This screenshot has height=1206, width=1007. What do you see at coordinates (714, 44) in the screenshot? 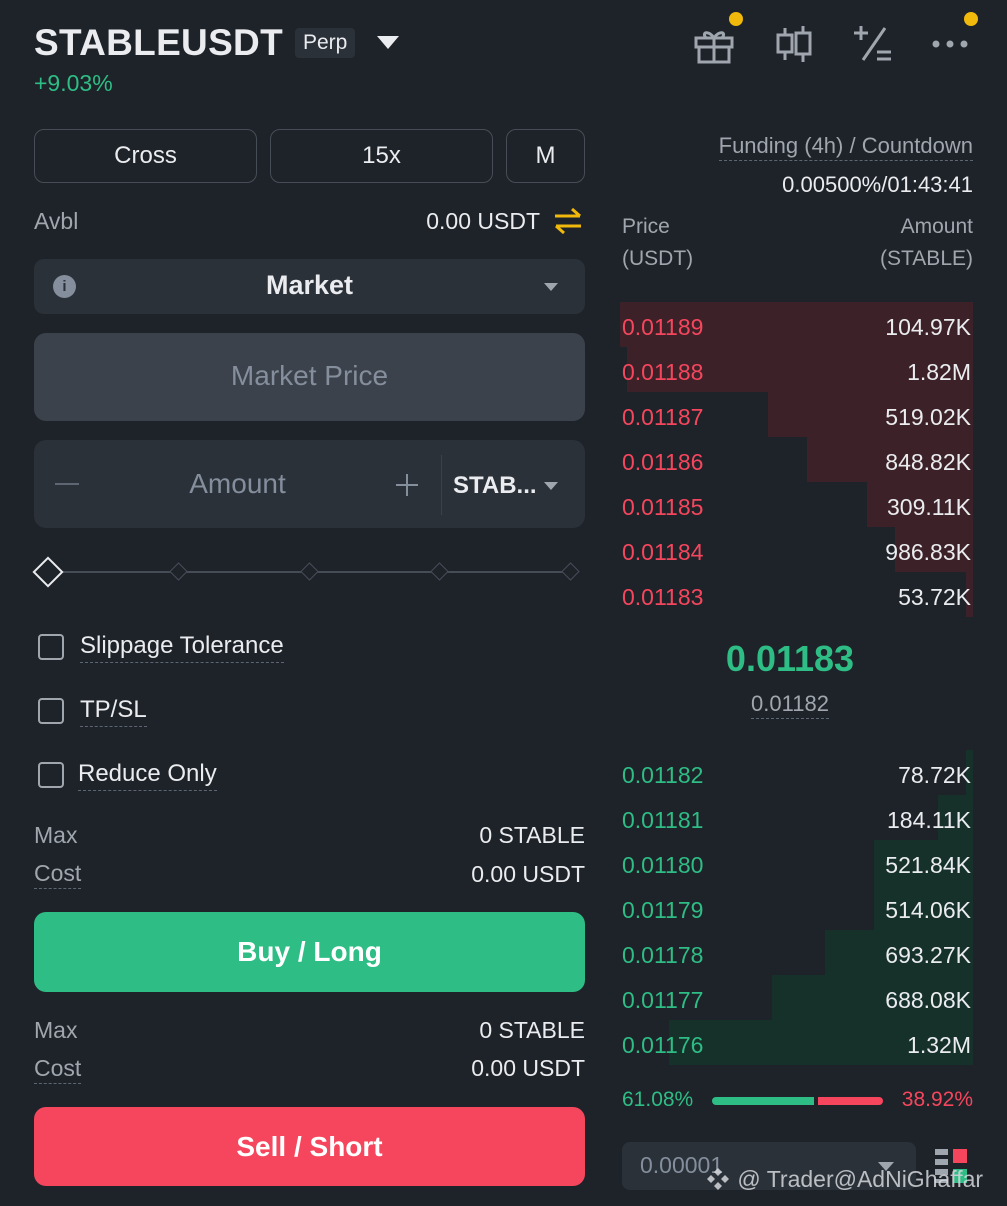
I see `gift-icon` at bounding box center [714, 44].